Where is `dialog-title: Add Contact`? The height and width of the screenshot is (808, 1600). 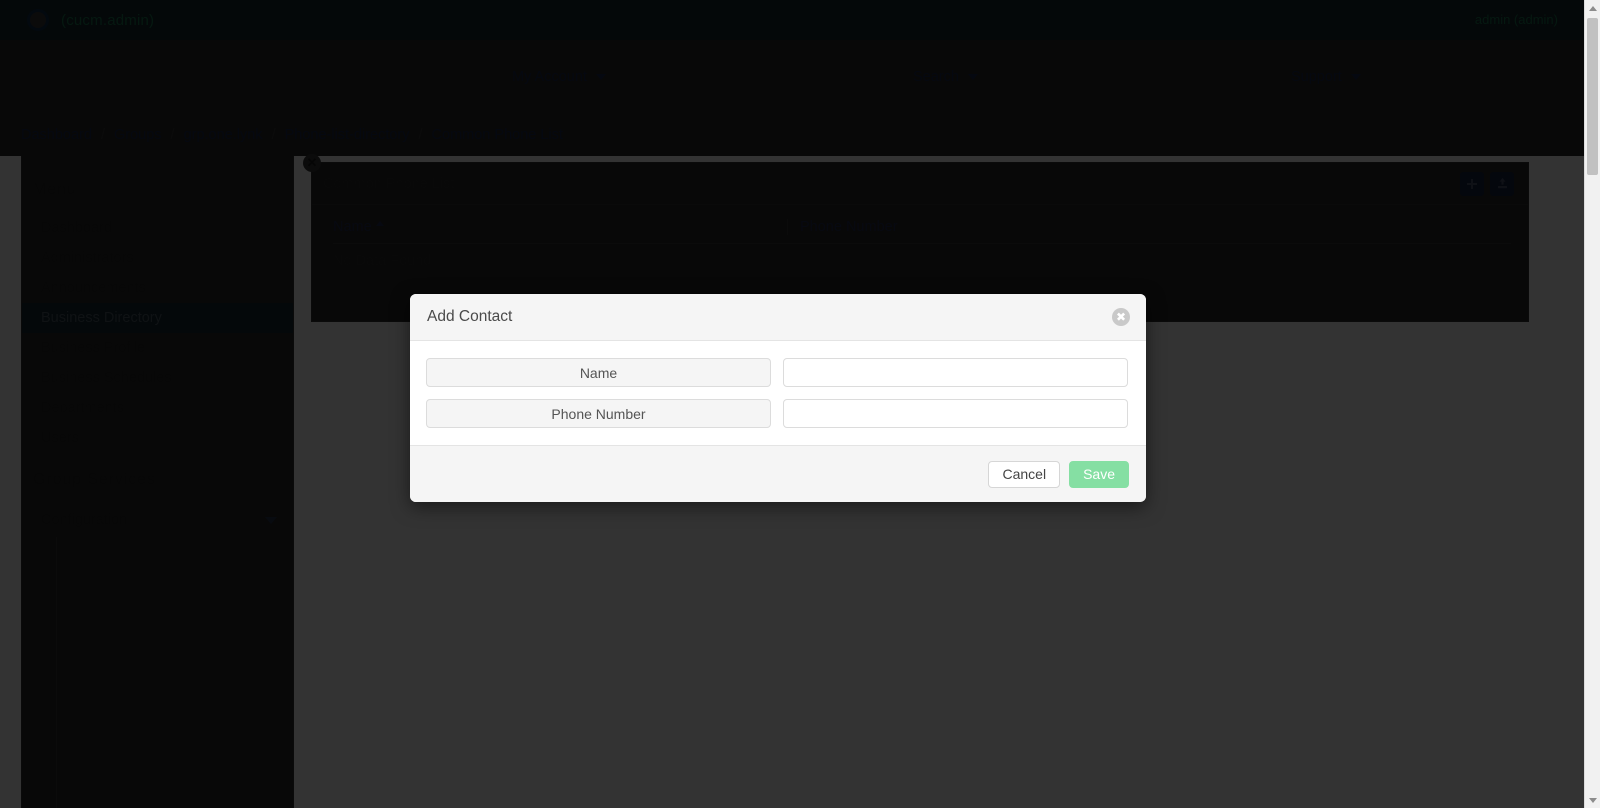
dialog-title: Add Contact is located at coordinates (470, 316).